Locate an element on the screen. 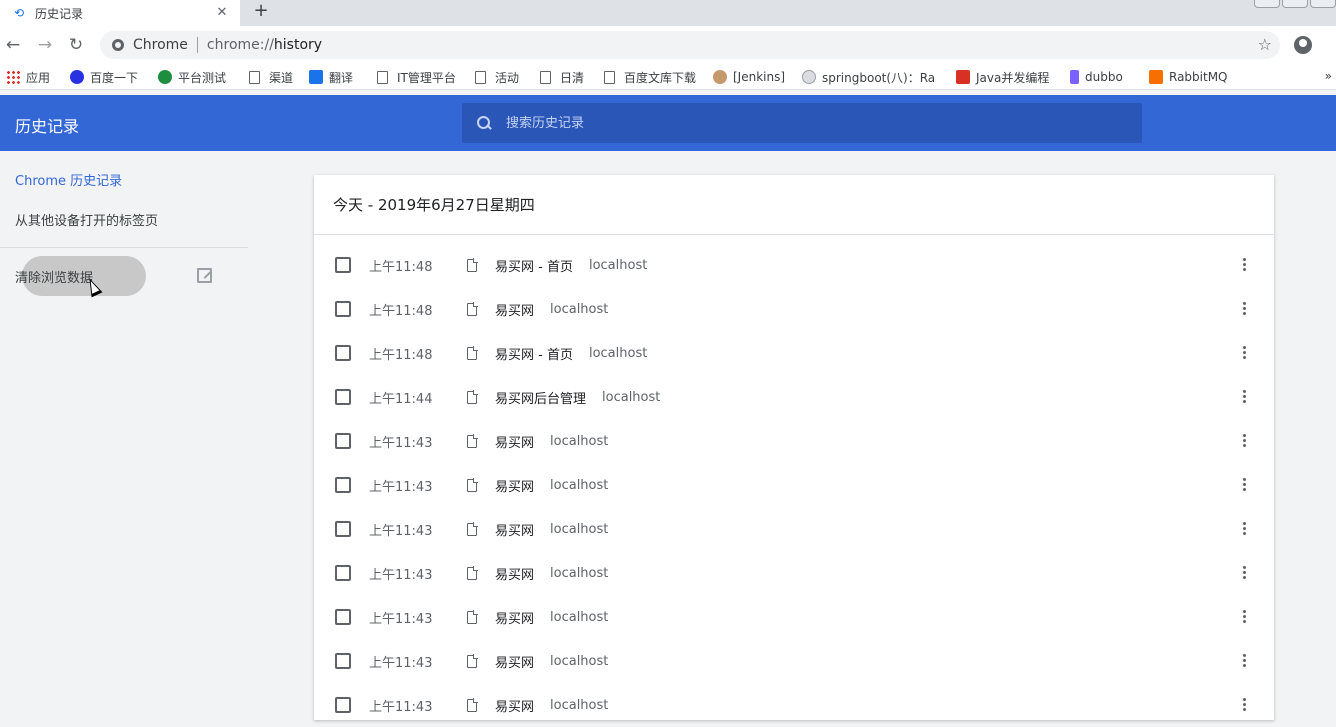 Image resolution: width=1336 pixels, height=727 pixels. reload-button: ↻ is located at coordinates (76, 45).